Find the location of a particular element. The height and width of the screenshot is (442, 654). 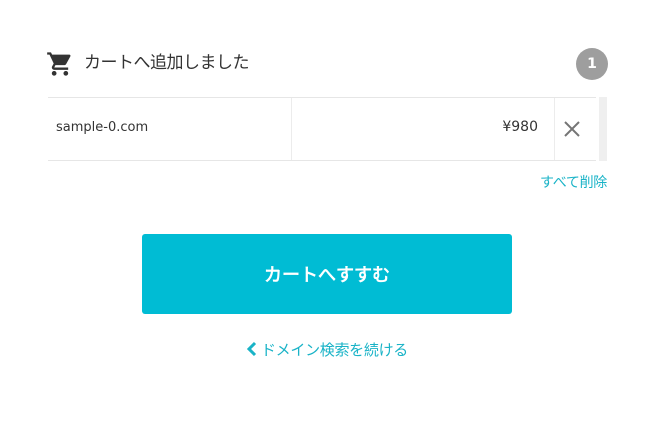

remove-all-link: すべて削除 is located at coordinates (573, 182).